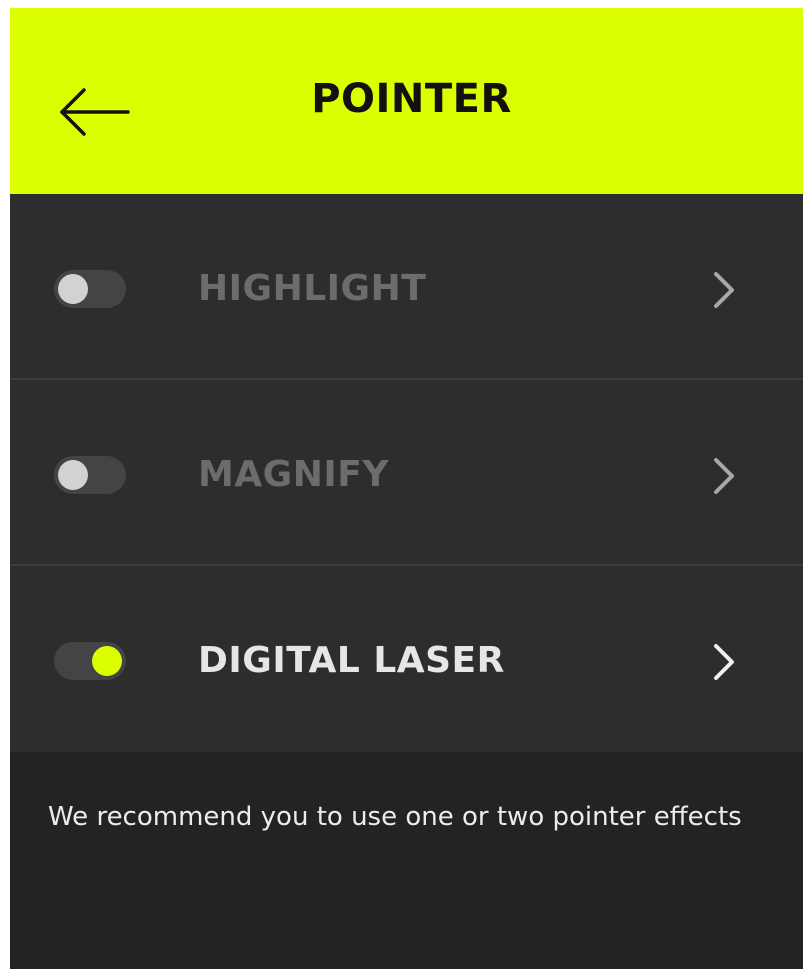 The width and height of the screenshot is (803, 969). Describe the element at coordinates (312, 288) in the screenshot. I see `highlight-label: HIGHLIGHT` at that location.